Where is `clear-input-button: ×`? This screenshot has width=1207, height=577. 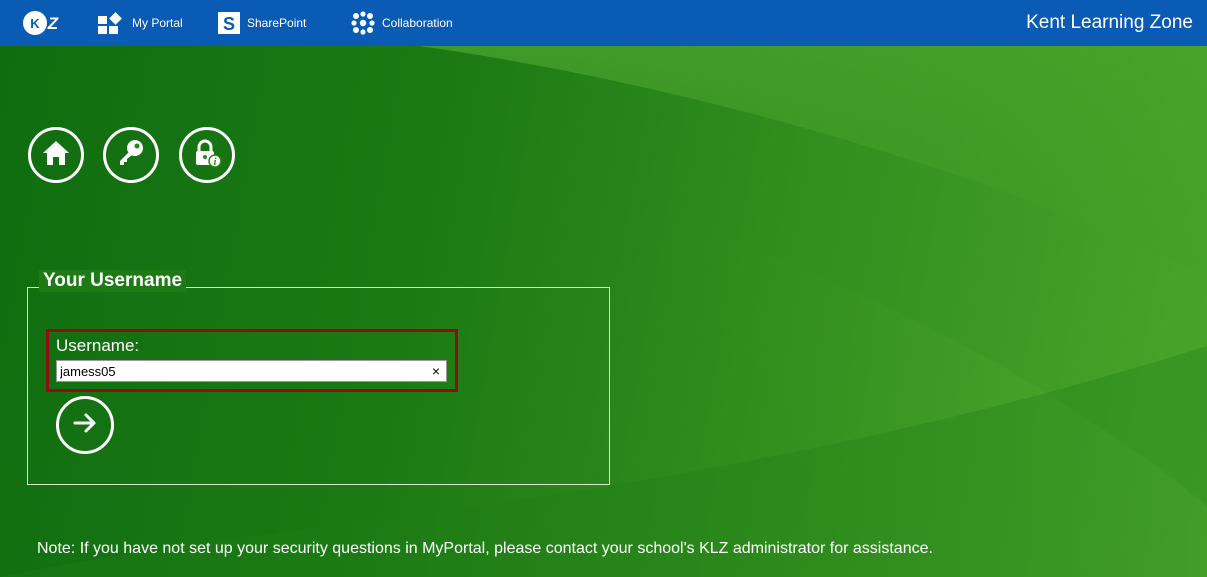
clear-input-button: × is located at coordinates (436, 371).